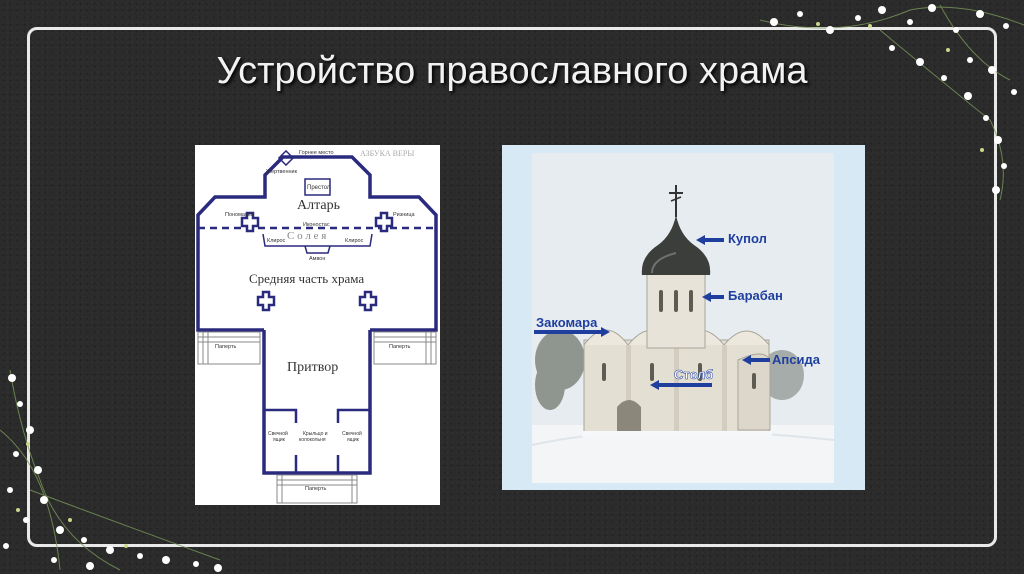 This screenshot has width=1024, height=574. Describe the element at coordinates (312, 367) in the screenshot. I see `label-pritvor: Притвор` at that location.